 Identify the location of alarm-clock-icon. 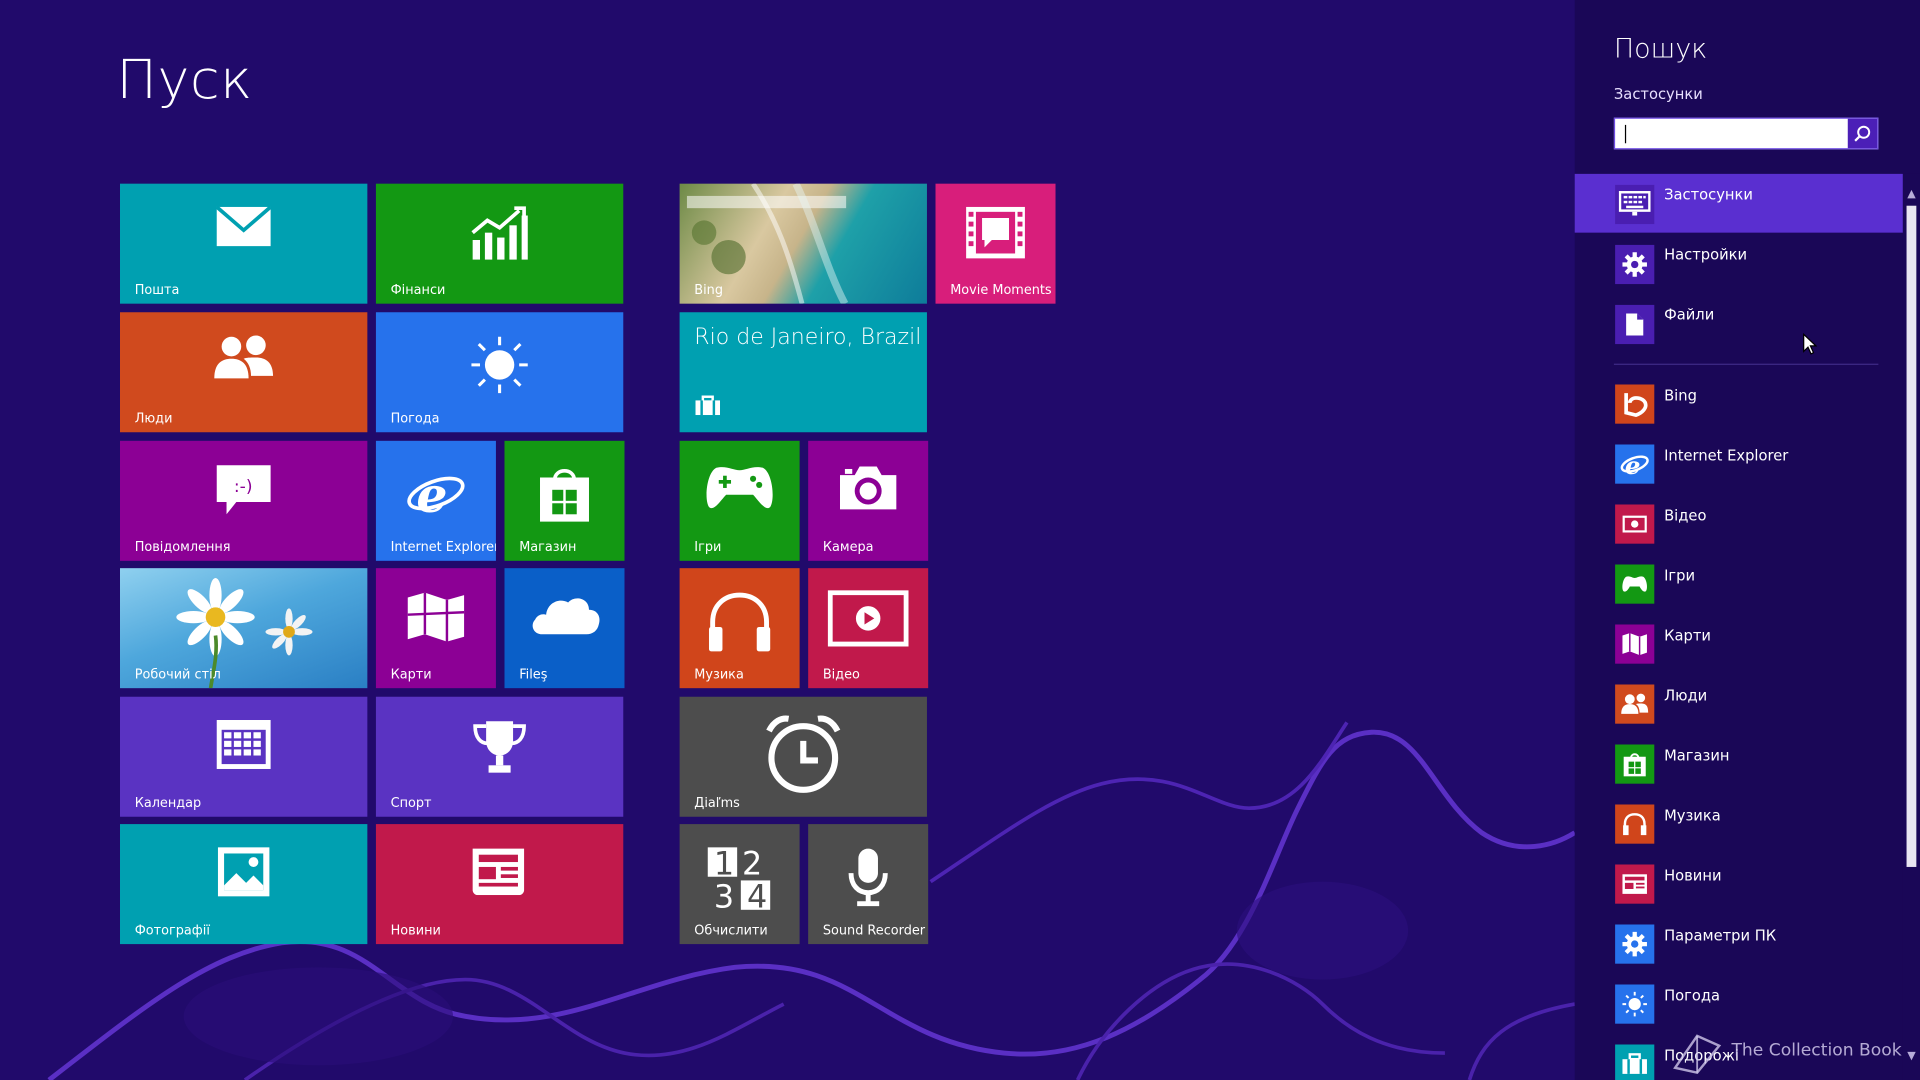
(803, 754).